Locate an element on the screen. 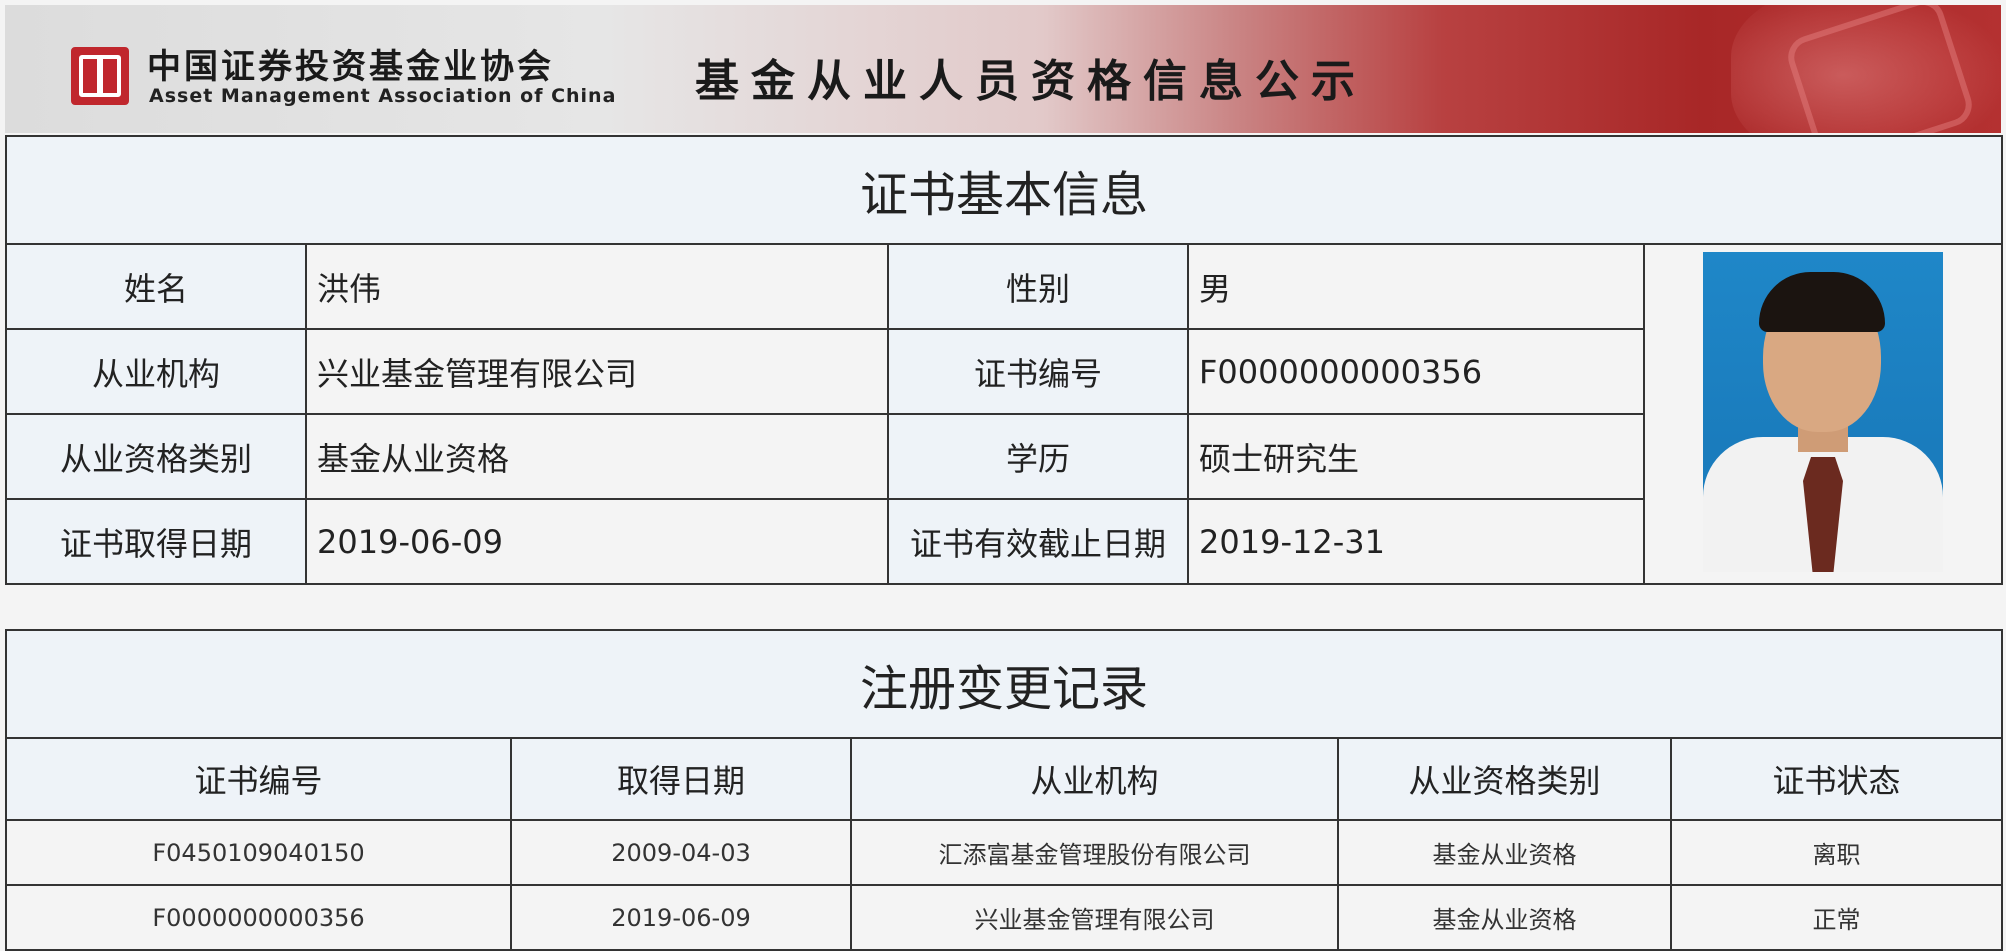 The height and width of the screenshot is (951, 2006). obtain-date-value: 2019-06-09 is located at coordinates (597, 541).